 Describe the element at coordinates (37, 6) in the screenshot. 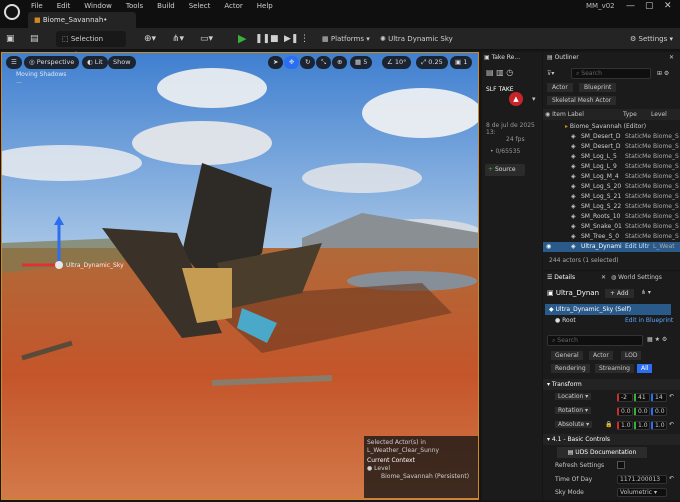

I see `menu-file: File` at that location.